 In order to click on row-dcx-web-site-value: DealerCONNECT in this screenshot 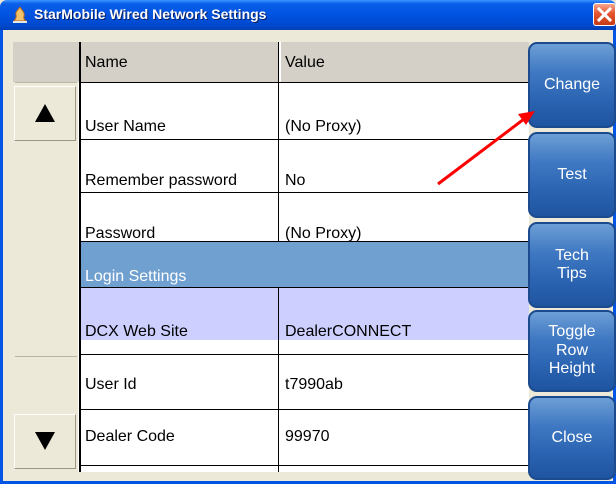, I will do `click(348, 332)`.